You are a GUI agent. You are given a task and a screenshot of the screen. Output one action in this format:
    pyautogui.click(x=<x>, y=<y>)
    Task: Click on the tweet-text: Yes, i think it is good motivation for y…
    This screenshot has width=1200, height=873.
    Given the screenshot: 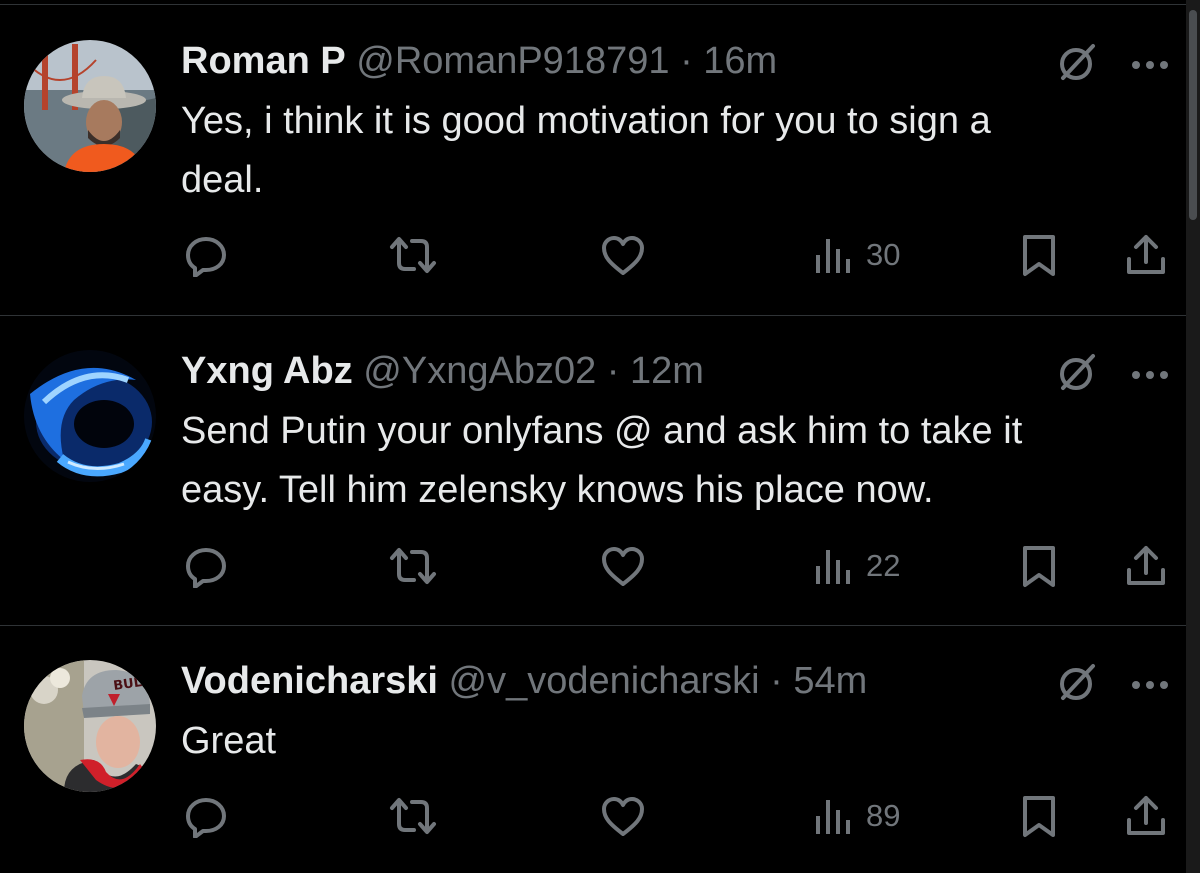 What is the action you would take?
    pyautogui.click(x=586, y=150)
    